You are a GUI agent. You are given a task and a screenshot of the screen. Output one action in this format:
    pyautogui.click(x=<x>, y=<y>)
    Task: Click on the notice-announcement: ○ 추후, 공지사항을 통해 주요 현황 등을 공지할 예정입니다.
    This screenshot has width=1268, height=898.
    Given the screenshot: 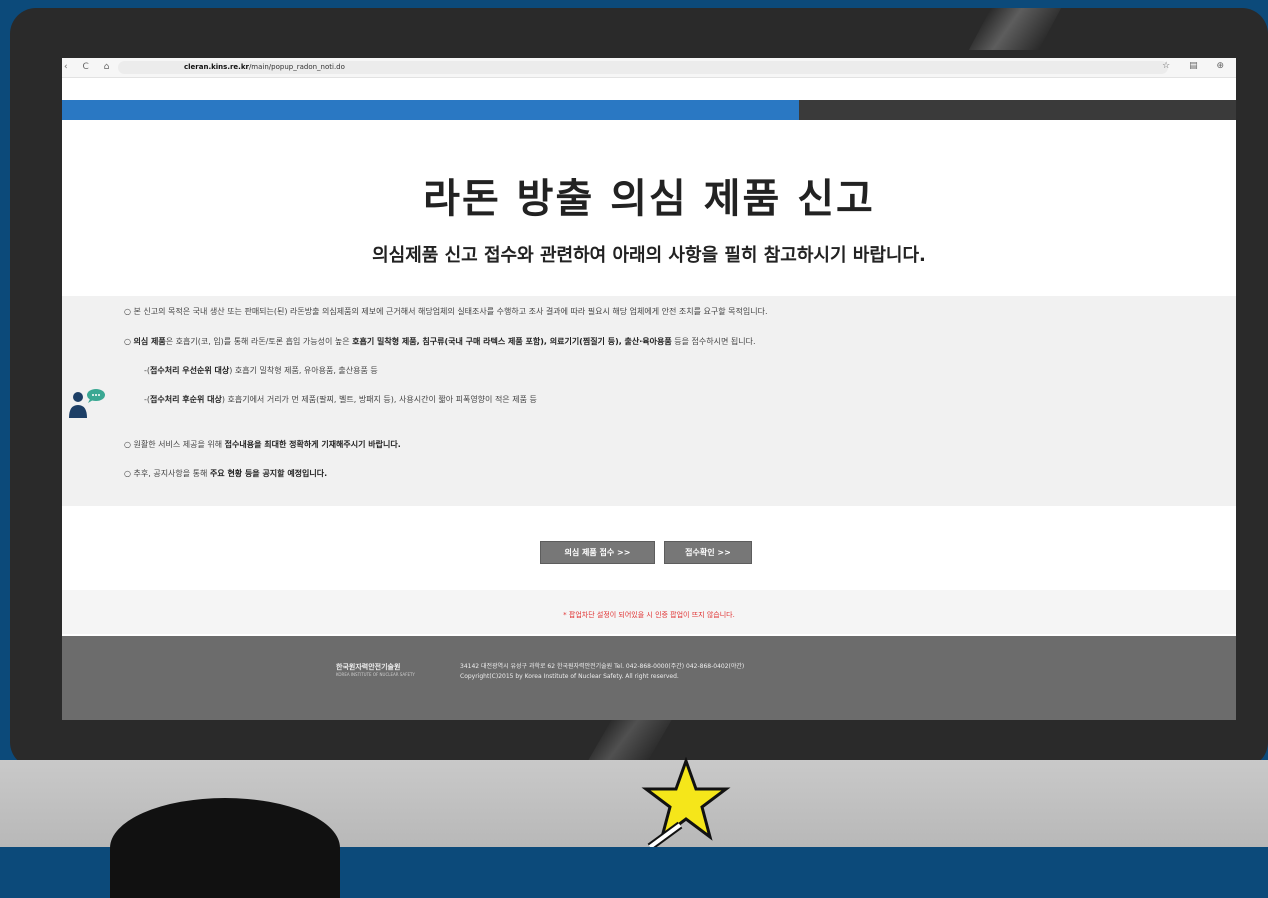 What is the action you would take?
    pyautogui.click(x=226, y=473)
    